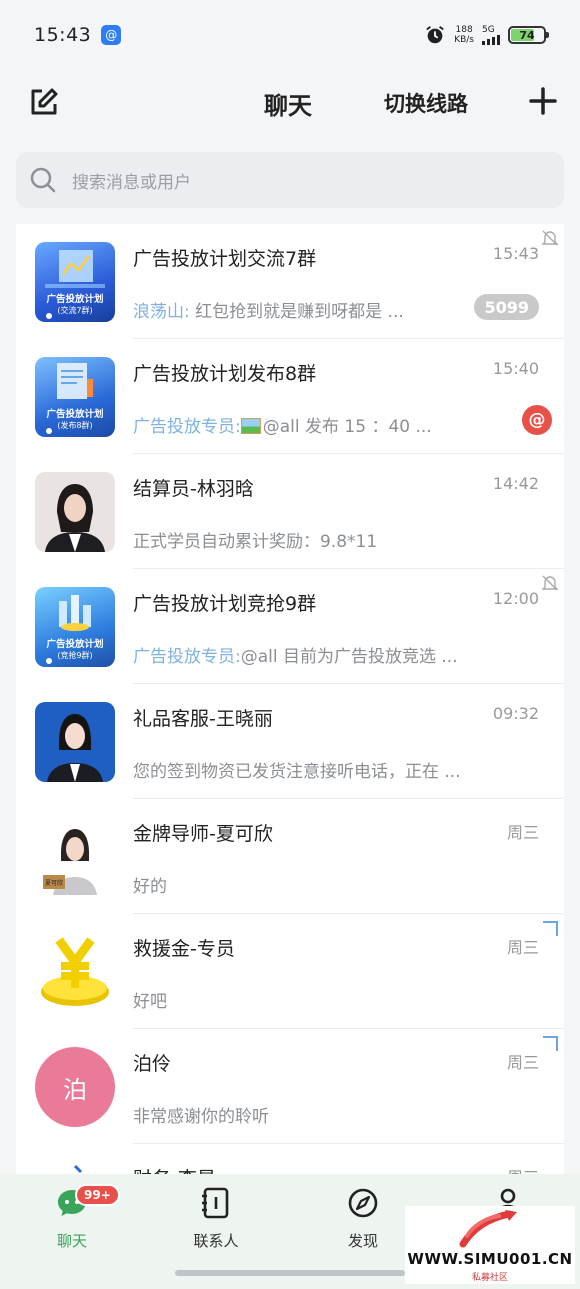  Describe the element at coordinates (44, 102) in the screenshot. I see `compose-icon` at that location.